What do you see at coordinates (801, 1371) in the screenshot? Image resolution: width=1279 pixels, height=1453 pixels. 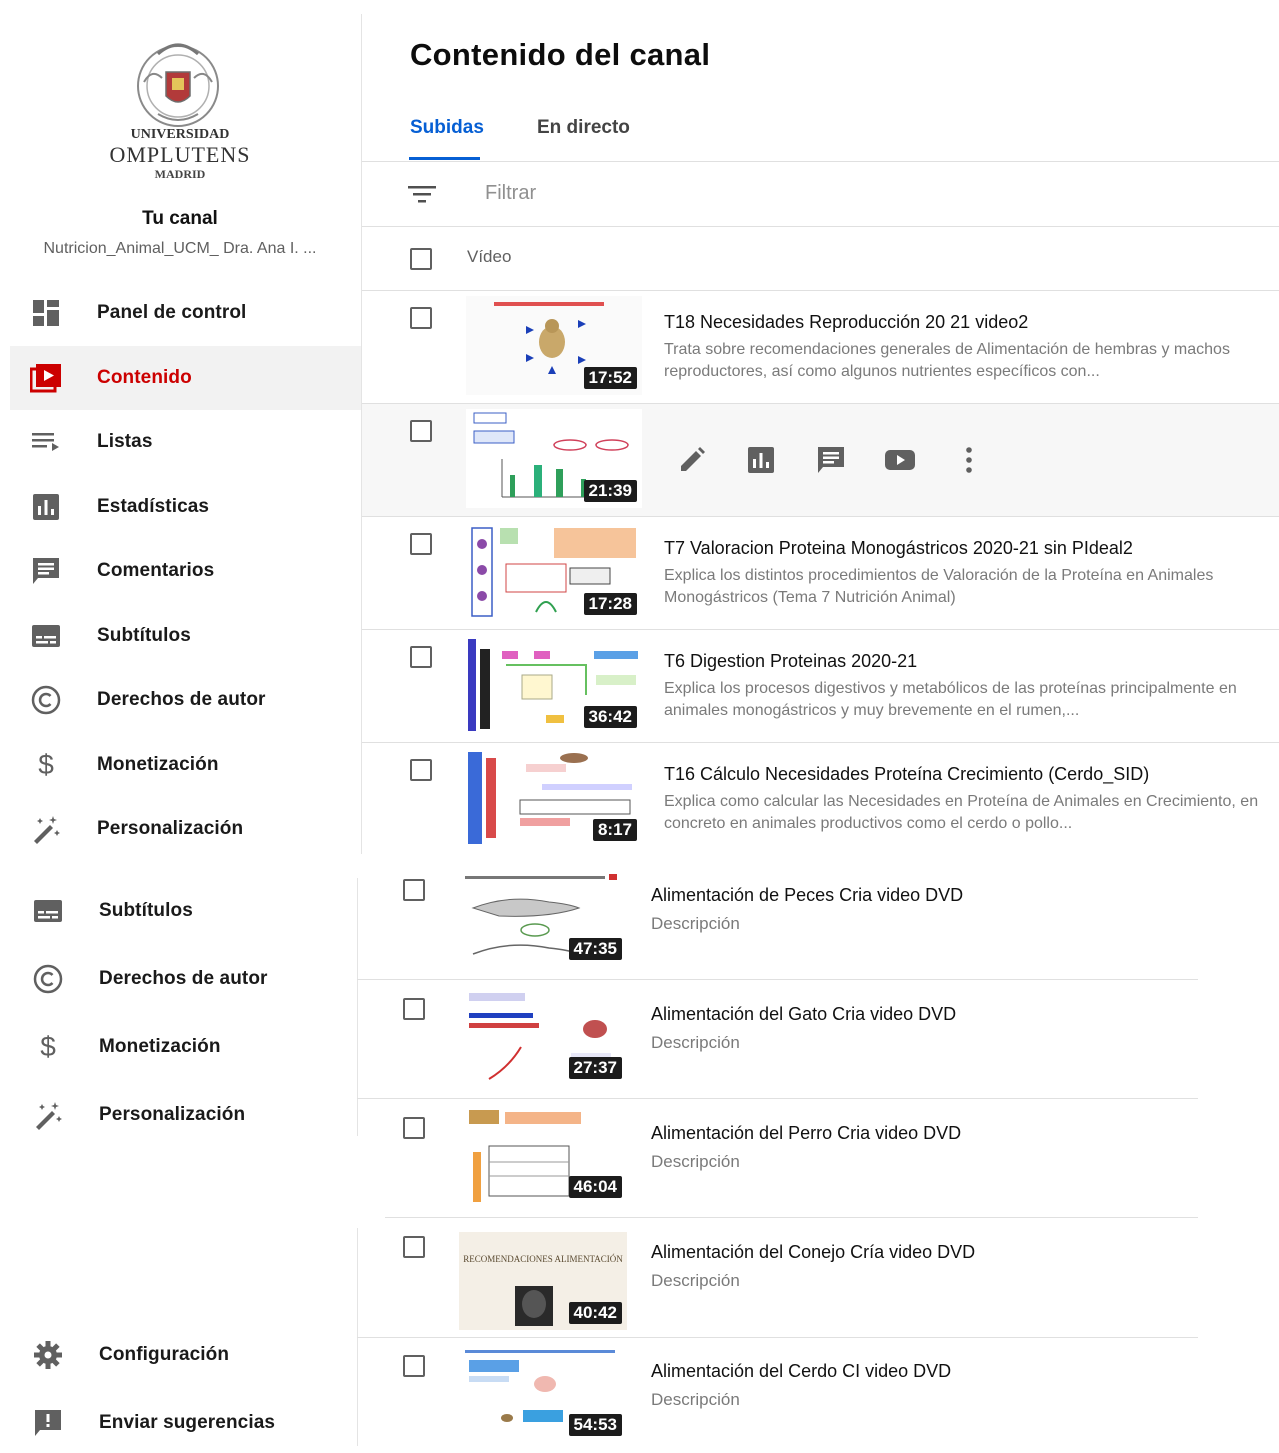 I see `video-title: Alimentación del Cerdo CI video DVD` at bounding box center [801, 1371].